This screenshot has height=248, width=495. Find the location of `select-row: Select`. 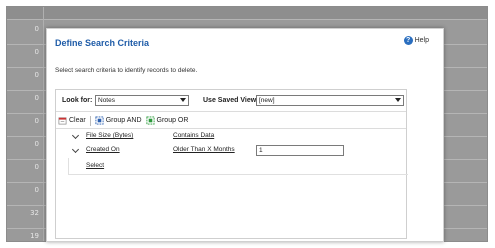

select-row: Select is located at coordinates (231, 167).